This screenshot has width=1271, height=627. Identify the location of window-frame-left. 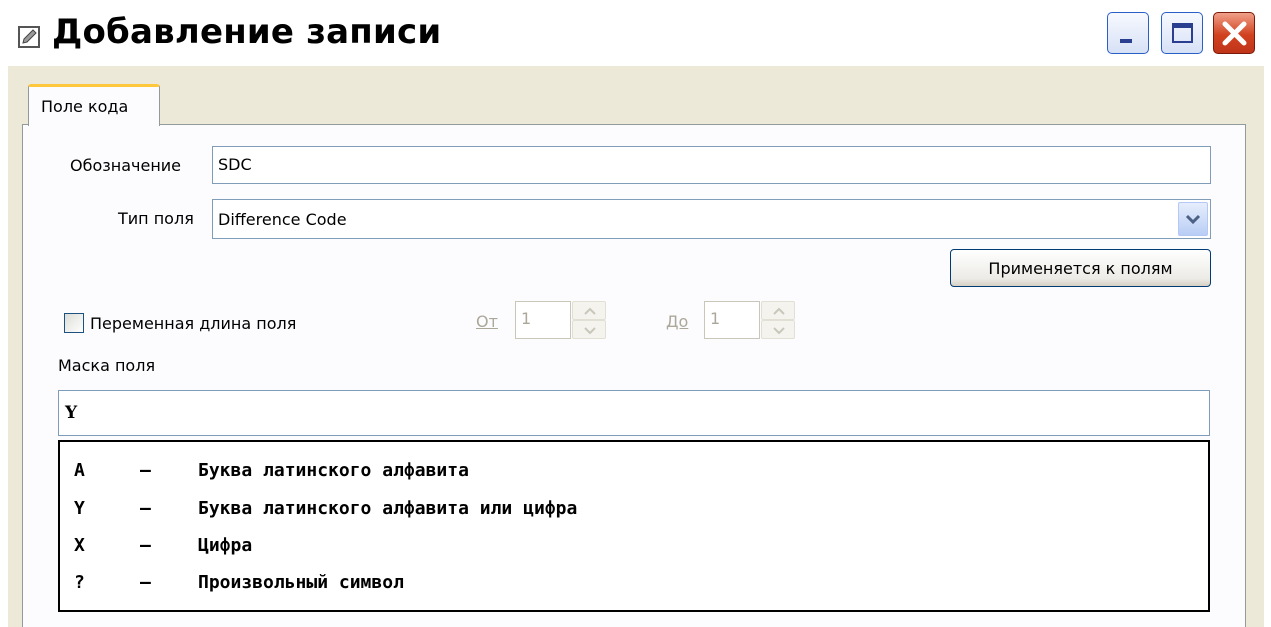
(4, 345).